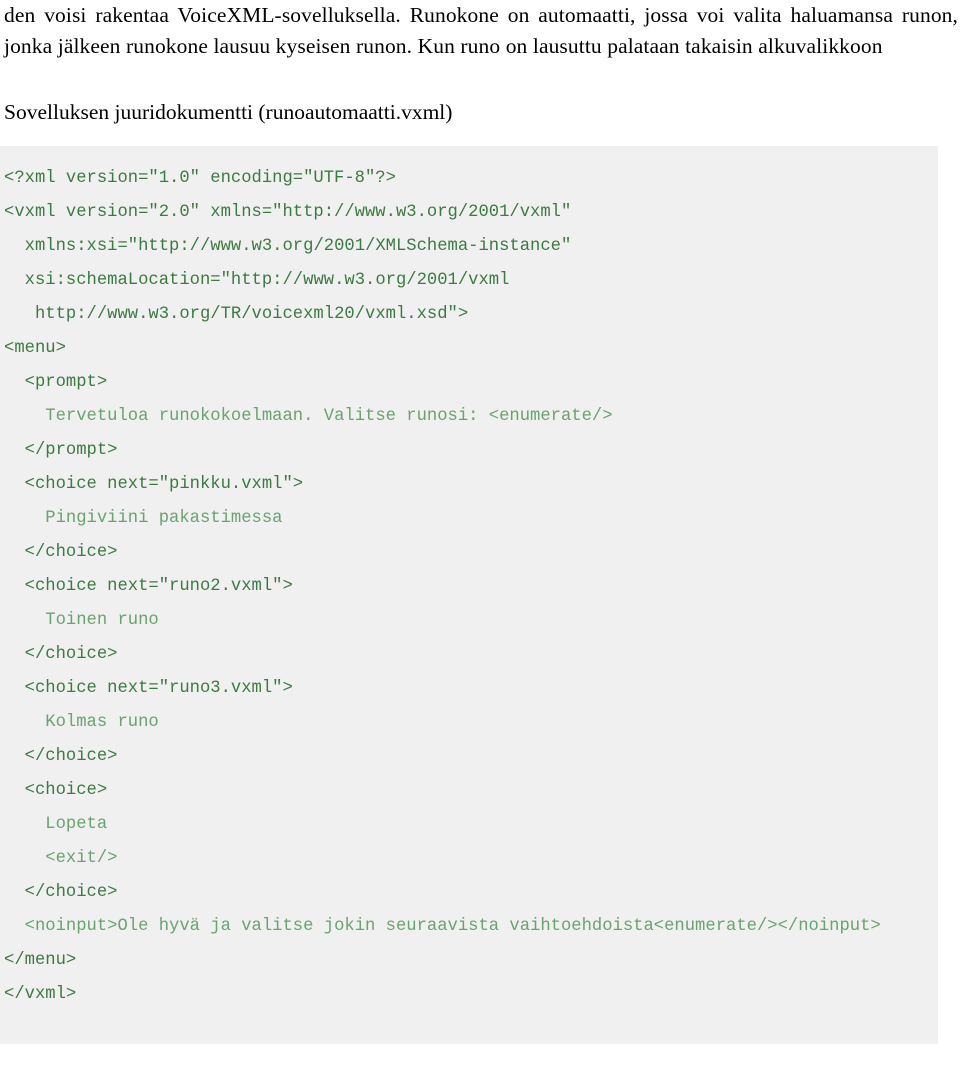 The height and width of the screenshot is (1070, 960). What do you see at coordinates (148, 586) in the screenshot?
I see `code-line: <choice next="runo2.vxml">` at bounding box center [148, 586].